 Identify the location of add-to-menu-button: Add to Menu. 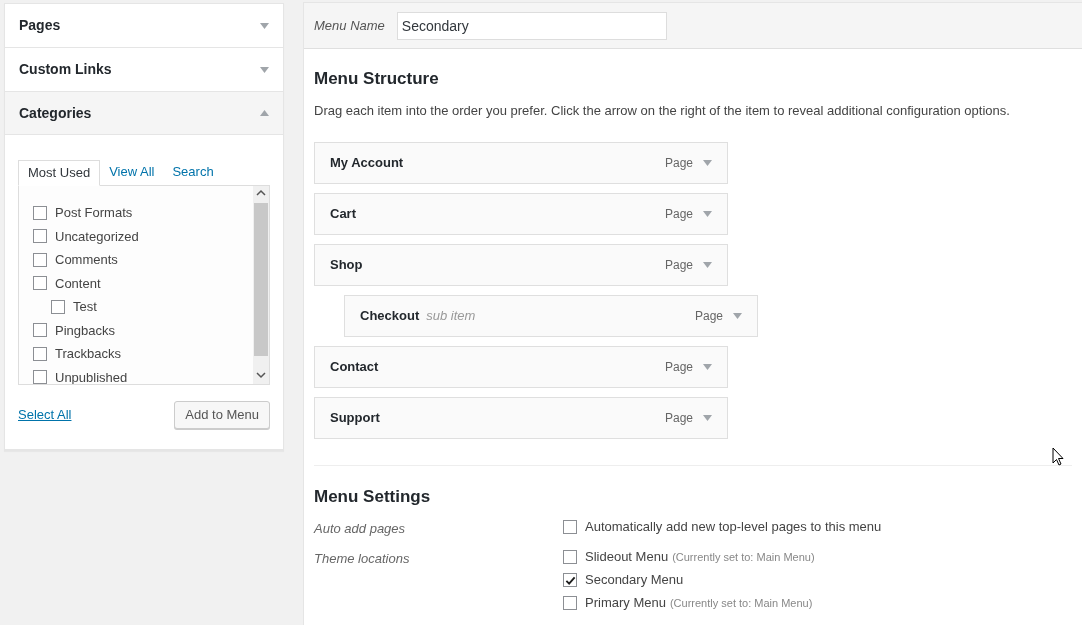
(222, 415).